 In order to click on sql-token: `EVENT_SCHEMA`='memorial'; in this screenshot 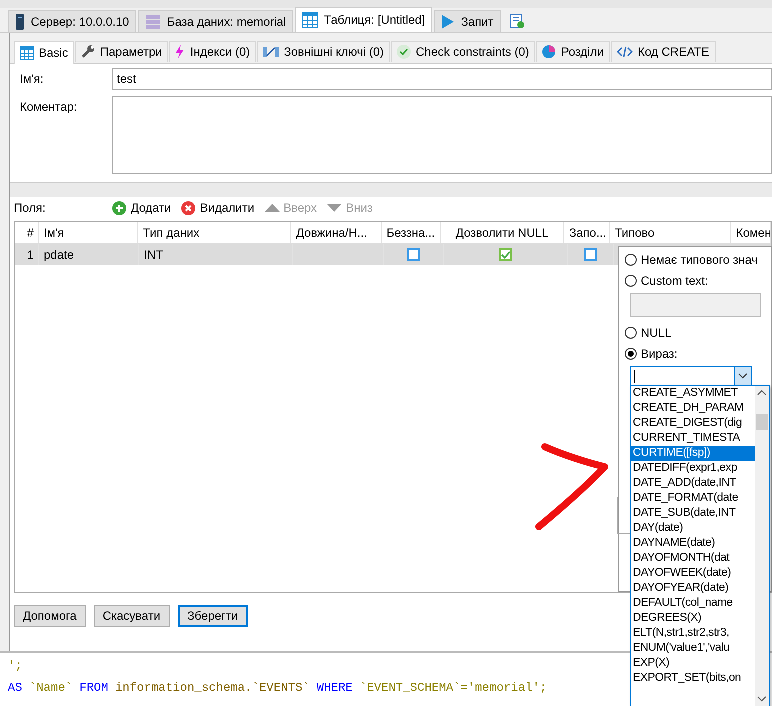, I will do `click(454, 688)`.